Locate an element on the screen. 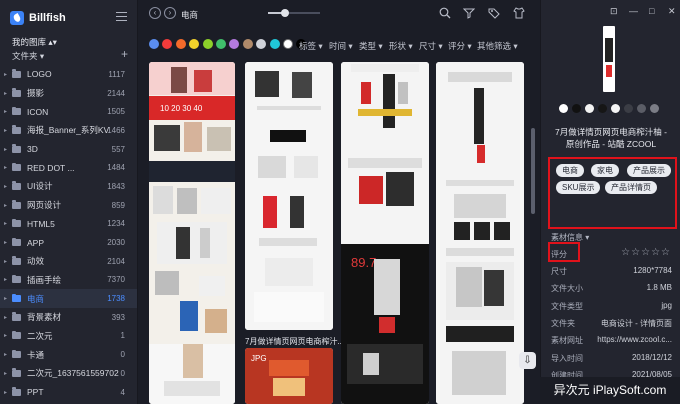 Image resolution: width=680 pixels, height=404 pixels. sidebar-folder: ▸ 网页设计 859 is located at coordinates (68, 205).